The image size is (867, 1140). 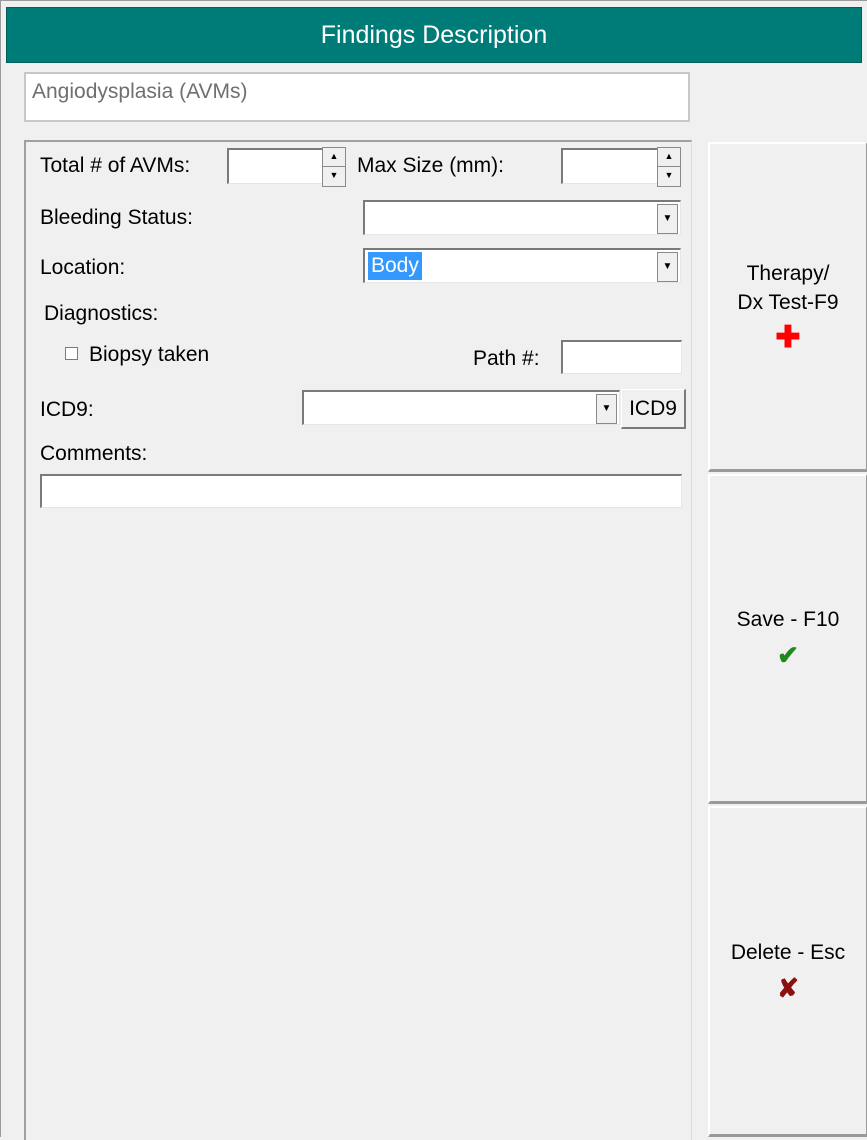 I want to click on biopsy-checkbox, so click(x=71, y=353).